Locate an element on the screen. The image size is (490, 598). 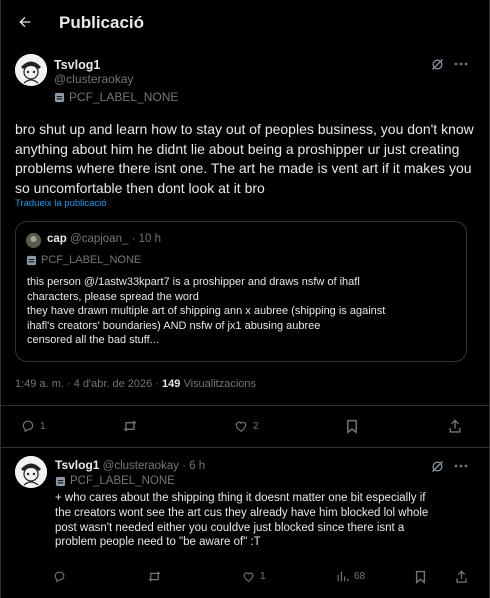
author-label: PCF_LABEL_NONE is located at coordinates (116, 97).